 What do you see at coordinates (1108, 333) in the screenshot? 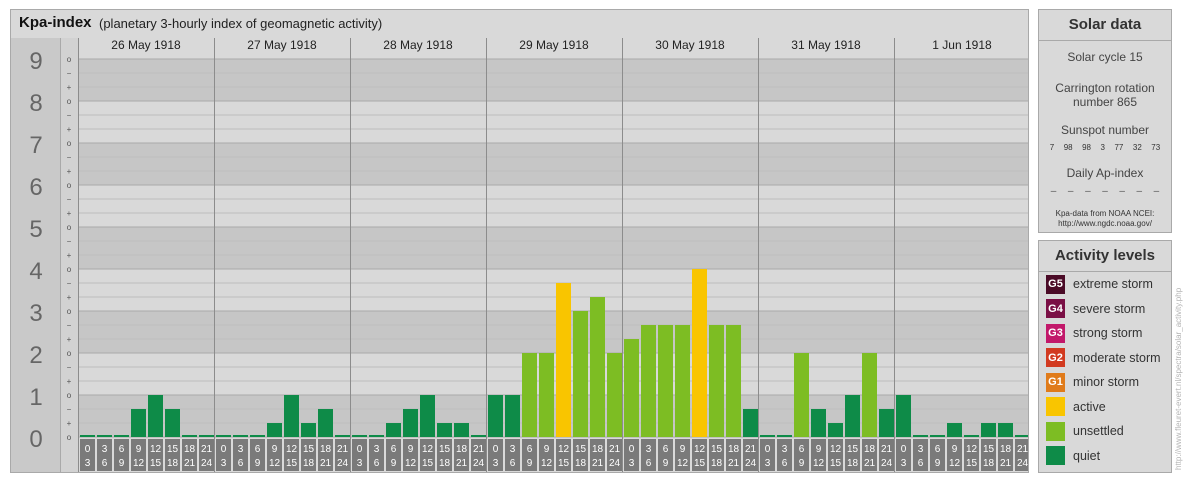
I see `activity-level-label: strong storm` at bounding box center [1108, 333].